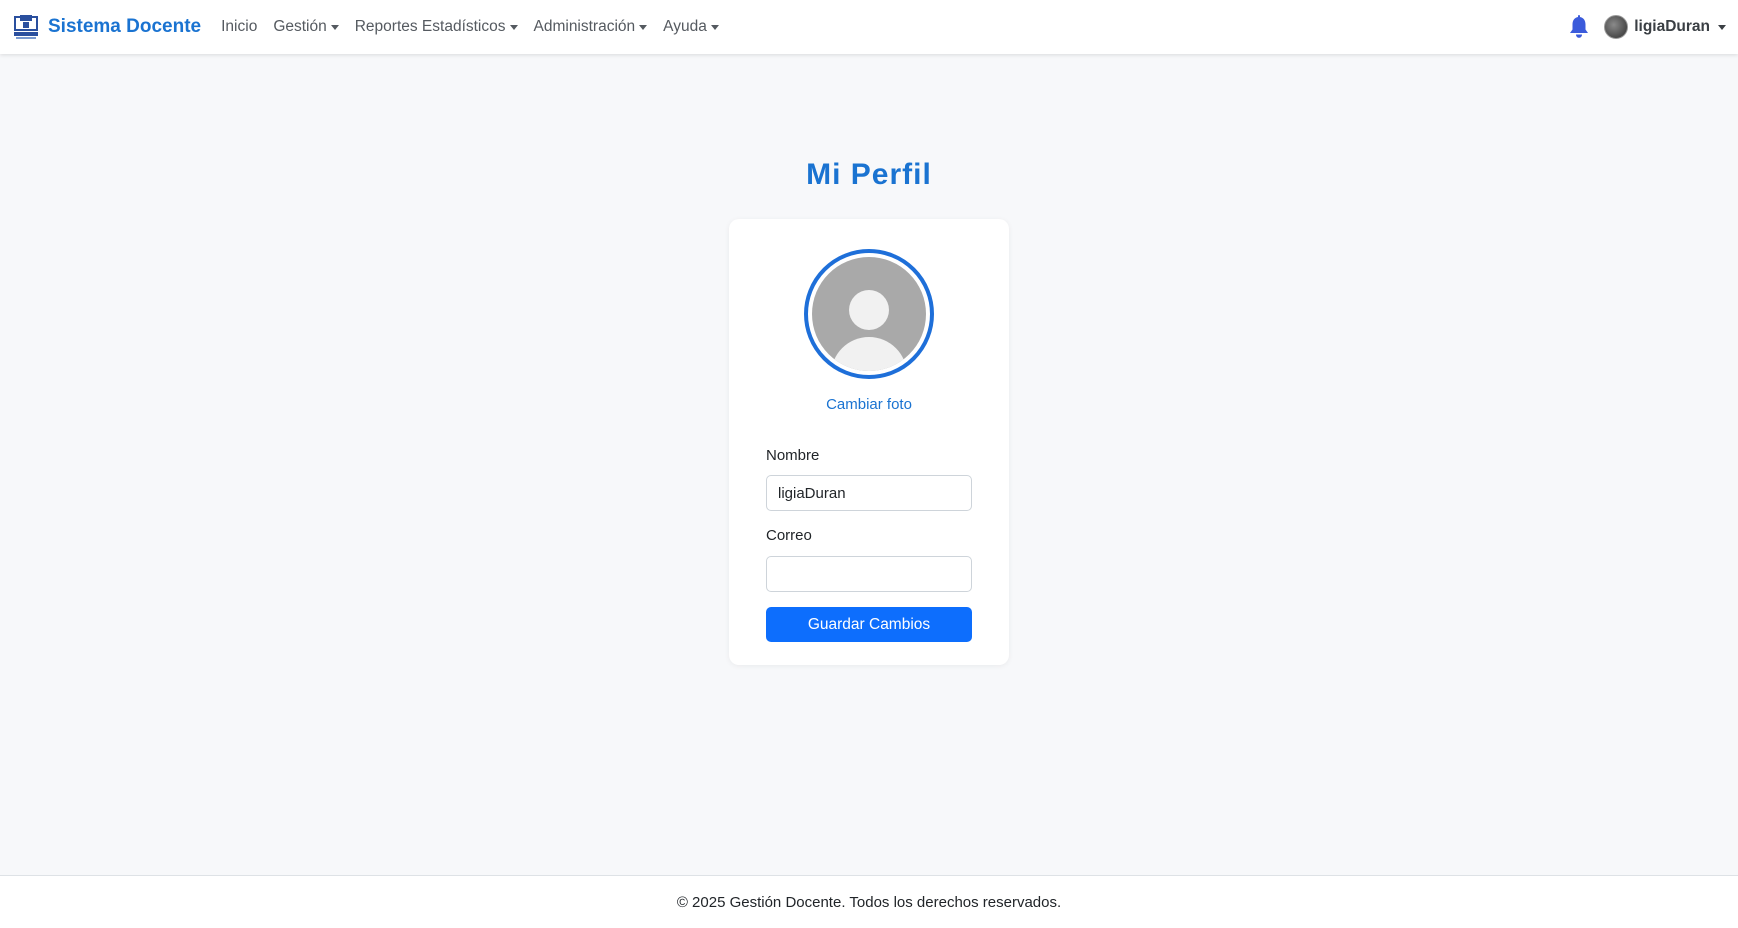 The image size is (1738, 928). I want to click on page-title: Mi Perfil, so click(869, 174).